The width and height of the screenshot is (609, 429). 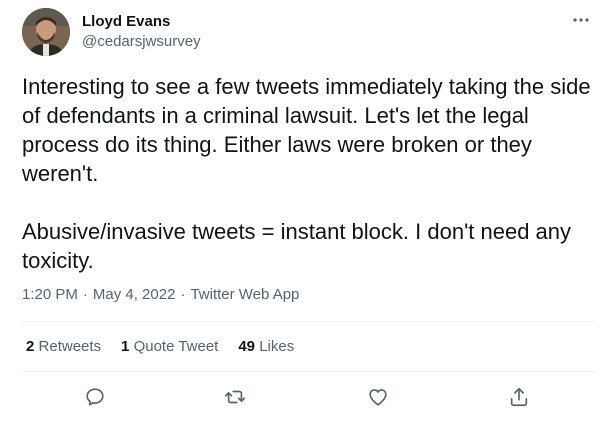 I want to click on share-icon, so click(x=519, y=397).